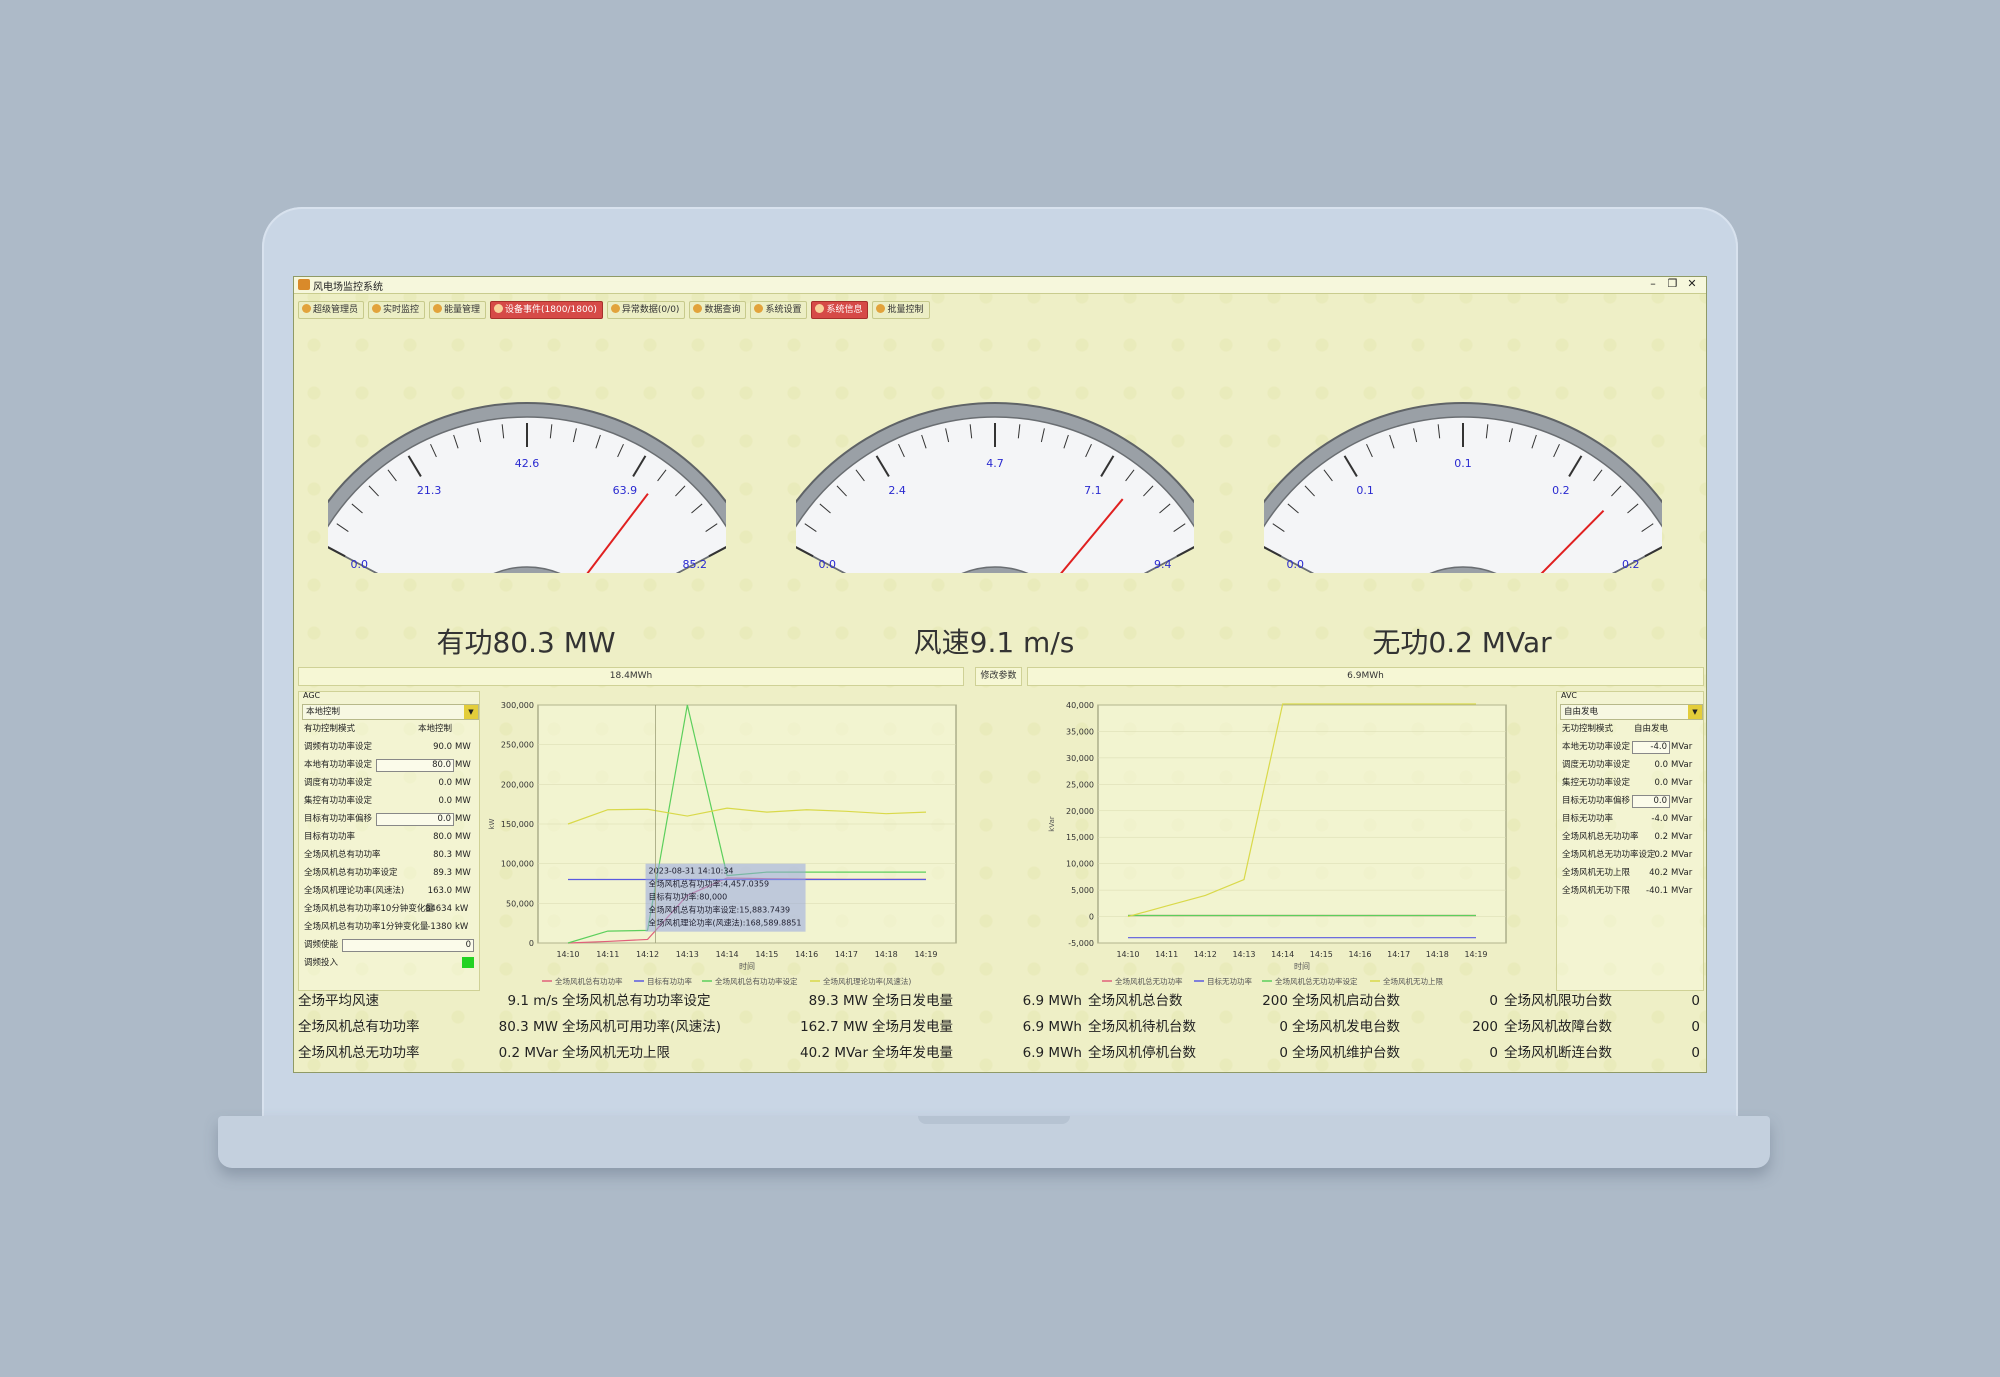 This screenshot has height=1377, width=2000. Describe the element at coordinates (715, 1053) in the screenshot. I see `stat-item: 全场风机无功上限 40.2 MVar` at that location.